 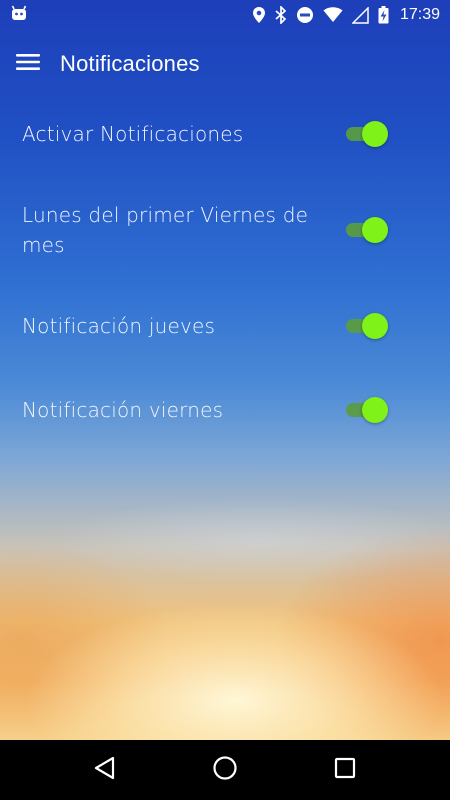 I want to click on setting-label: Notificación viernes, so click(x=123, y=410).